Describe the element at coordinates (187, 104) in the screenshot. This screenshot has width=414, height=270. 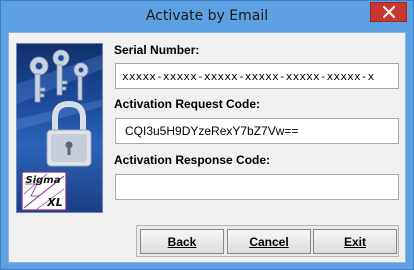
I see `activation-request-code-label: Activation Request Code:` at that location.